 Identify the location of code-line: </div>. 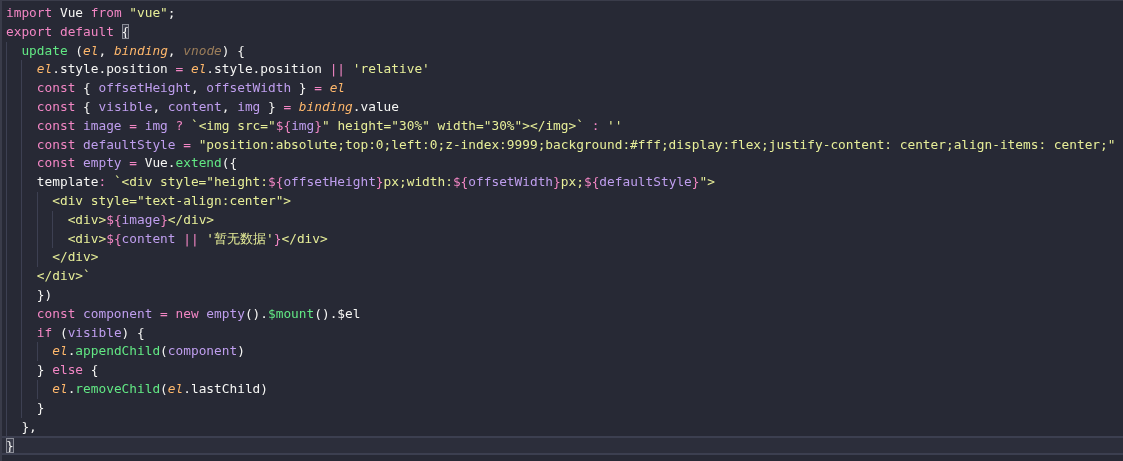
(75, 257).